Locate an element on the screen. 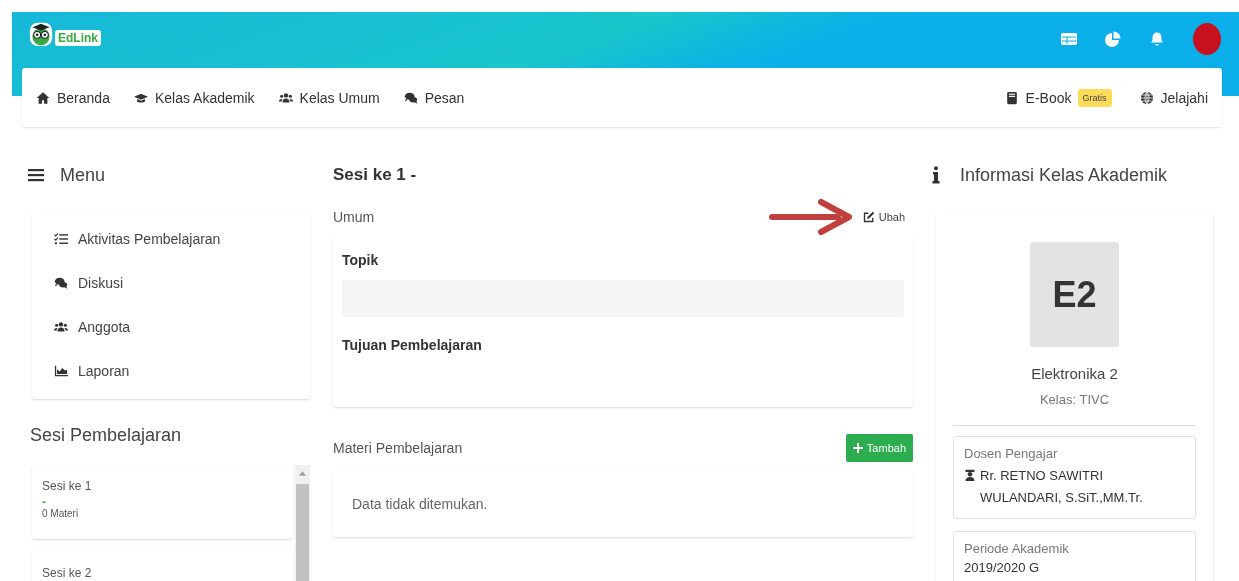 This screenshot has height=581, width=1239. globe-icon is located at coordinates (1146, 97).